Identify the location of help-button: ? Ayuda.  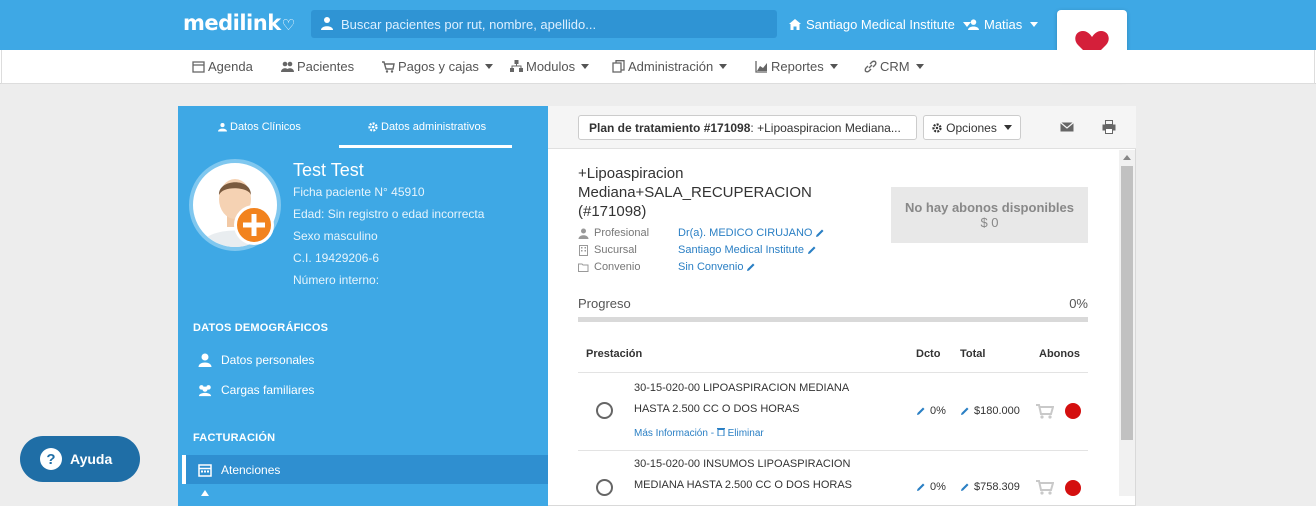
(80, 459).